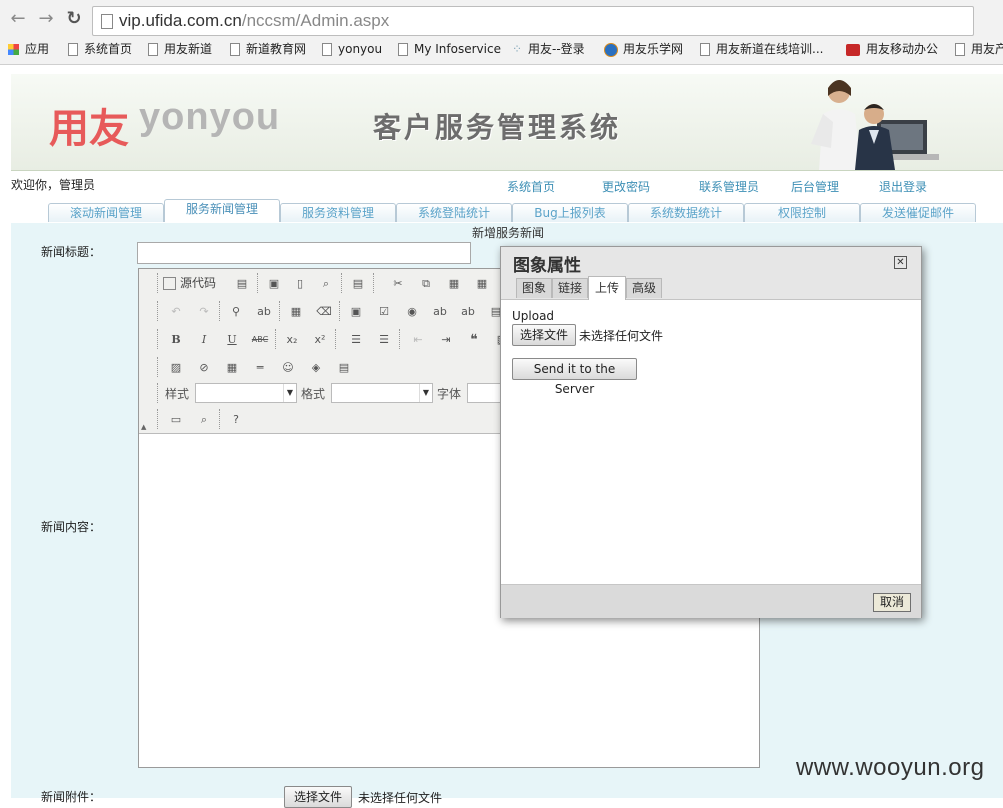 This screenshot has width=1003, height=808. What do you see at coordinates (398, 284) in the screenshot?
I see `cut-icon: ✂` at bounding box center [398, 284].